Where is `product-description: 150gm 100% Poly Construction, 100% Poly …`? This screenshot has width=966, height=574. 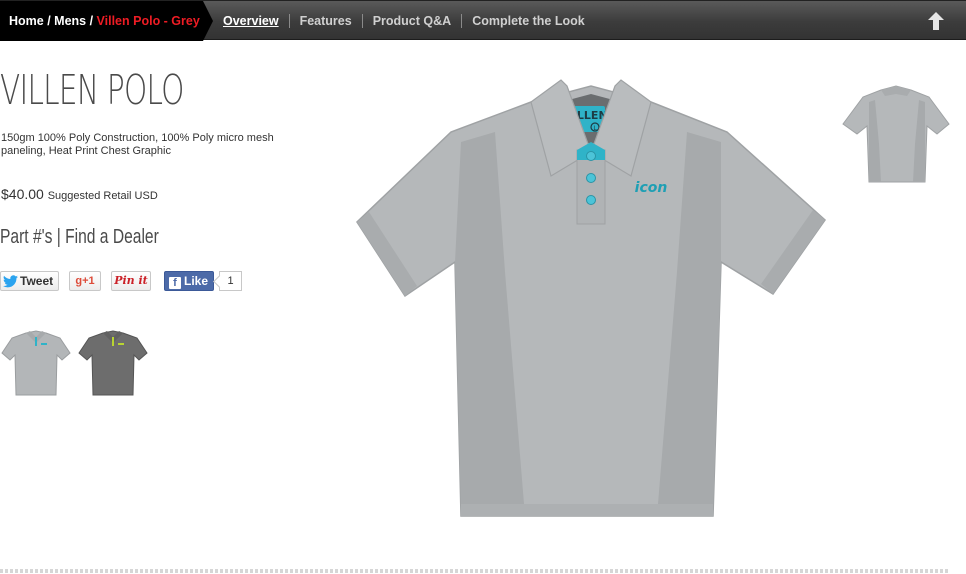 product-description: 150gm 100% Poly Construction, 100% Poly … is located at coordinates (137, 144).